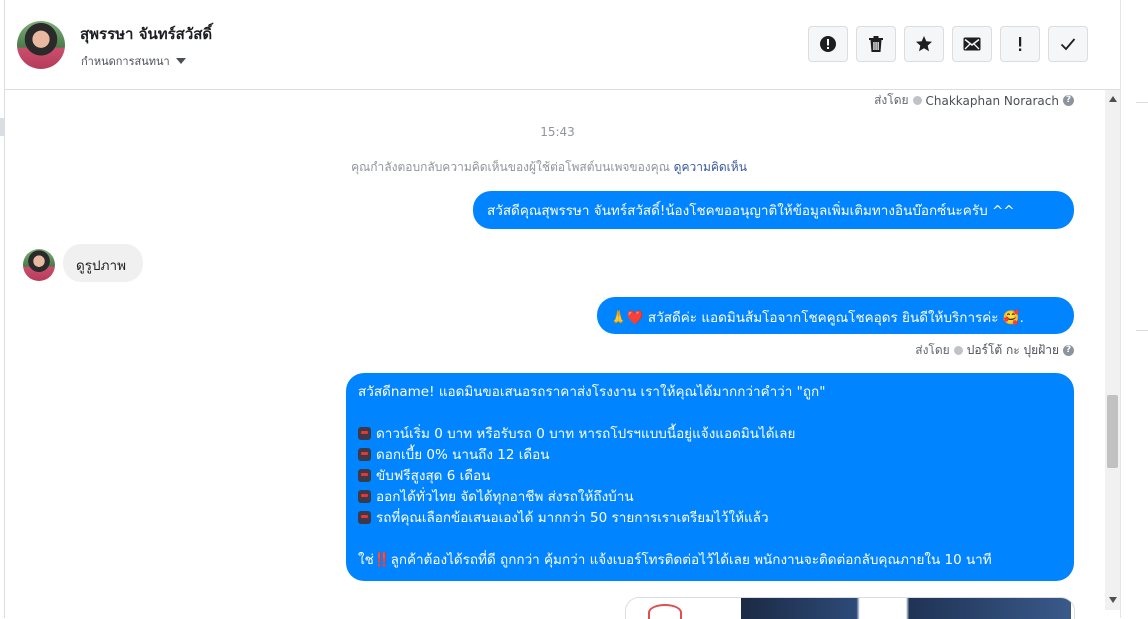 This screenshot has height=619, width=1148. Describe the element at coordinates (1112, 350) in the screenshot. I see `thread-scrollbar` at that location.